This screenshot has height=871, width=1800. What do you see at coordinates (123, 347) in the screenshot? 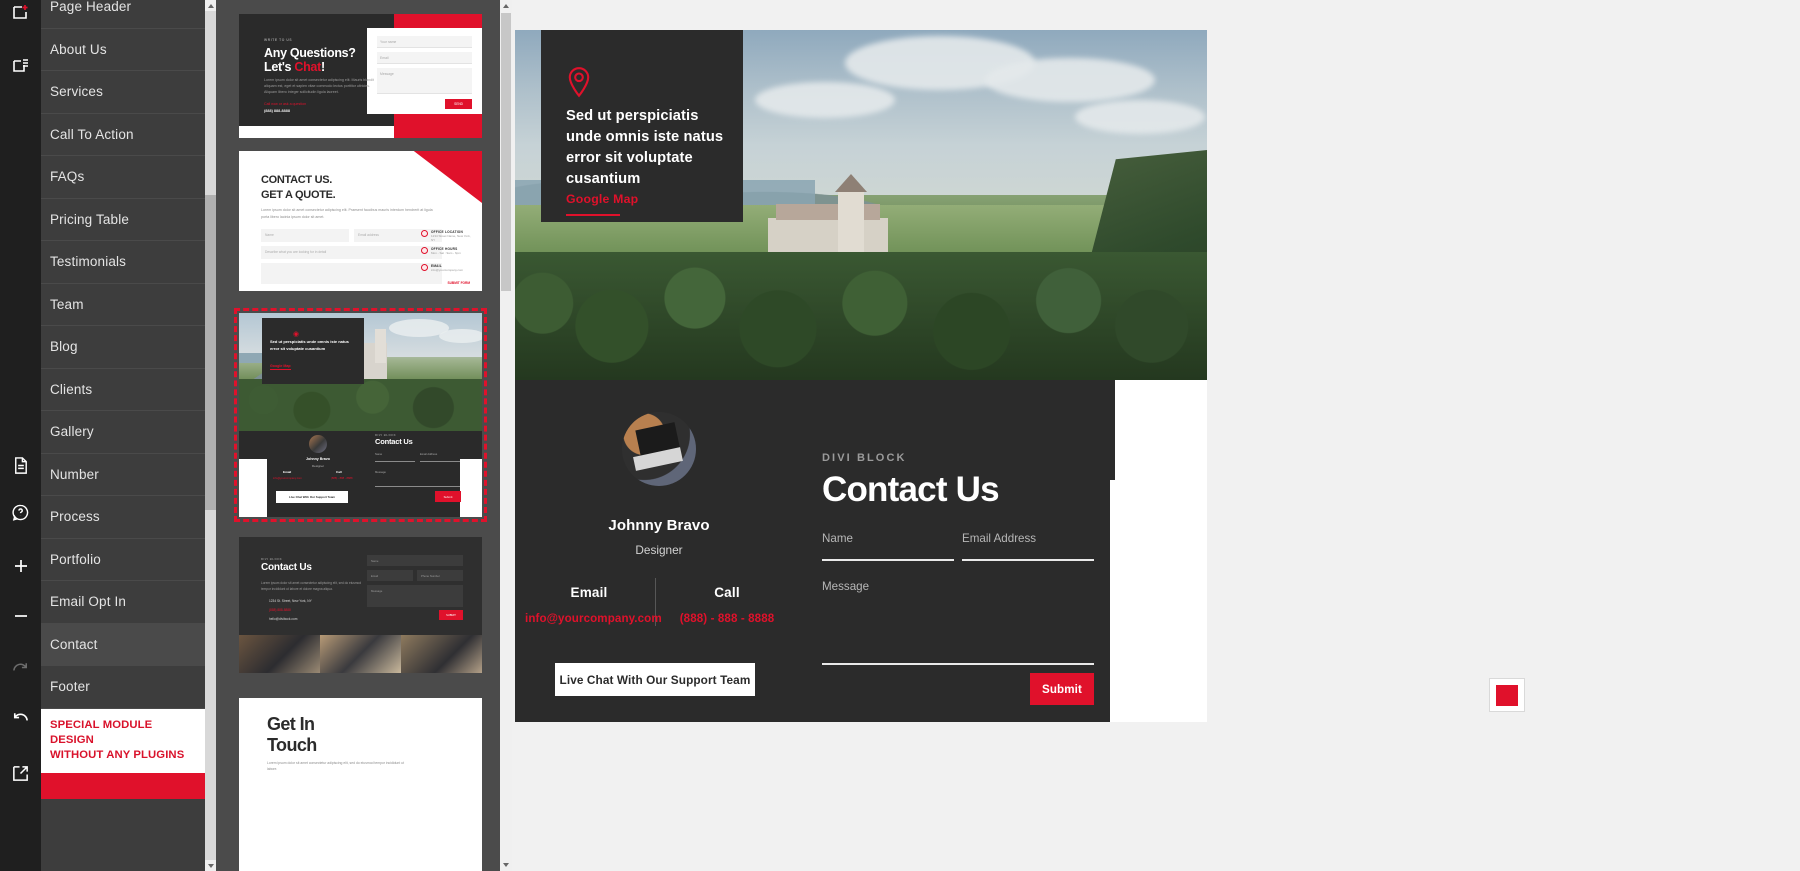
I see `module-item-blog: Blog` at bounding box center [123, 347].